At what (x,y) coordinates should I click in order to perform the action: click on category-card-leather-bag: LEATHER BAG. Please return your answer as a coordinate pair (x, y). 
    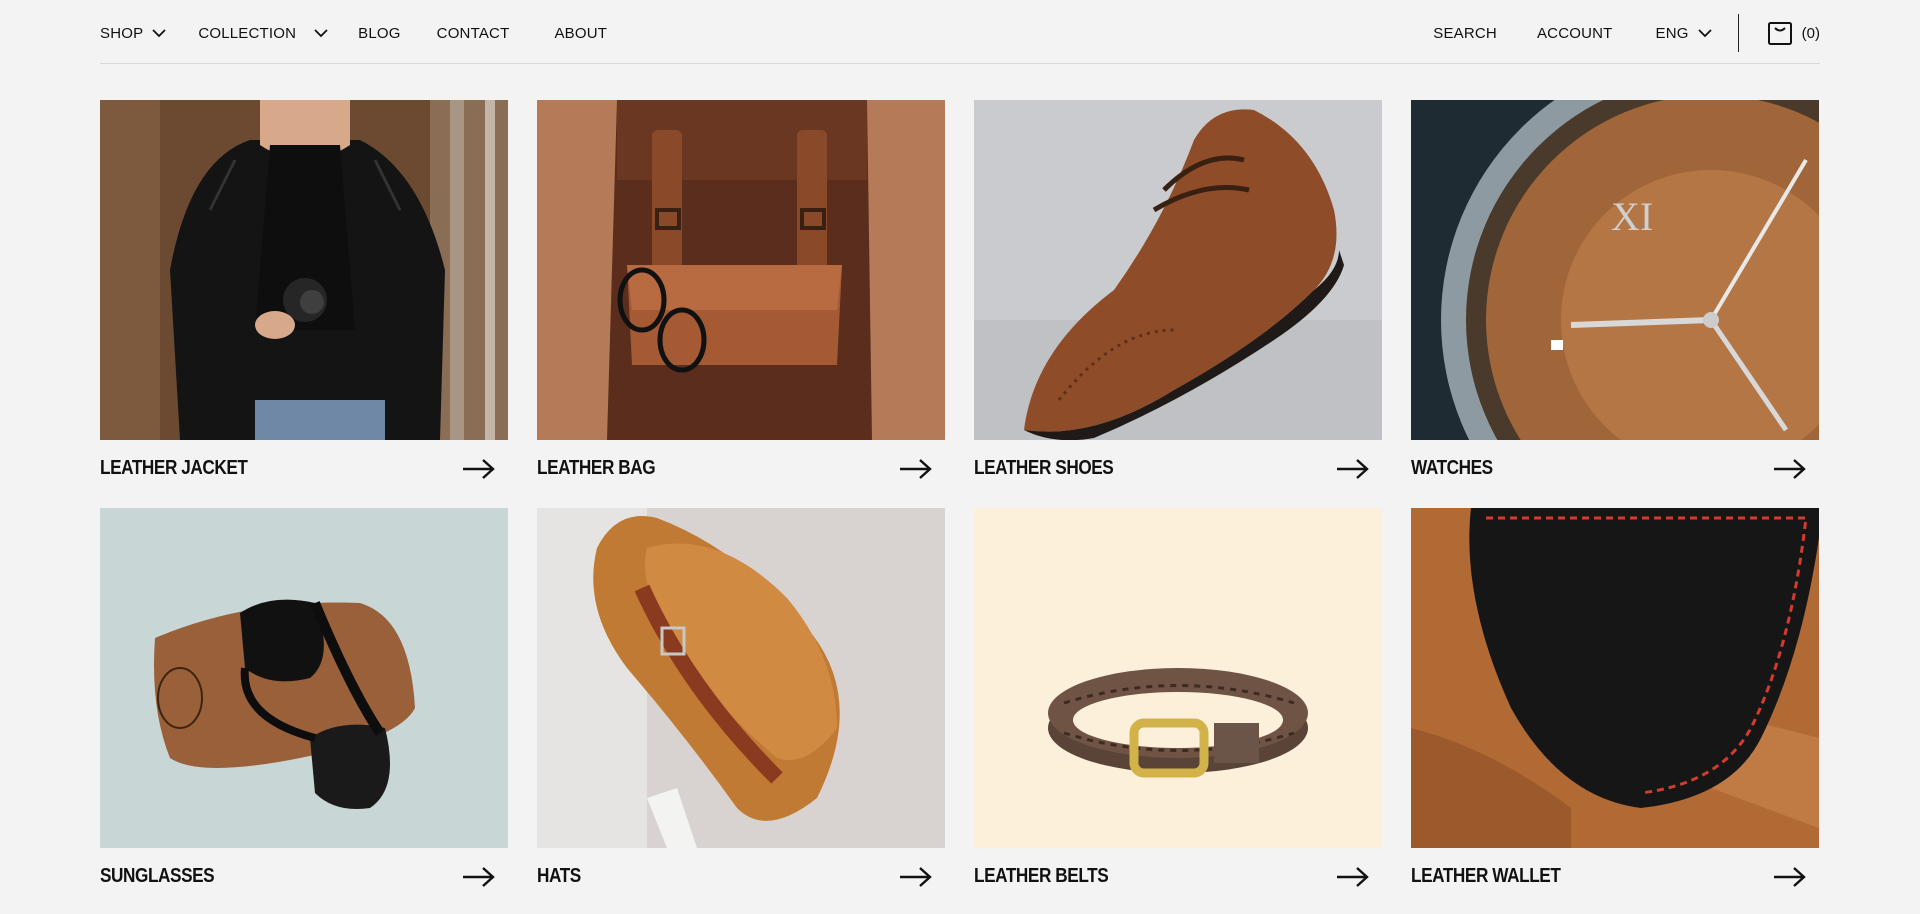
    Looking at the image, I should click on (741, 300).